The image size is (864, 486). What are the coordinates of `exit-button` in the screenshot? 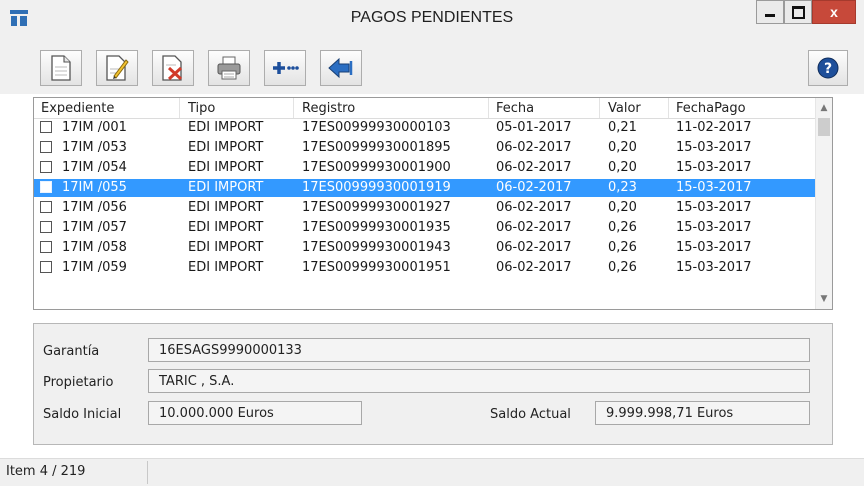 It's located at (341, 68).